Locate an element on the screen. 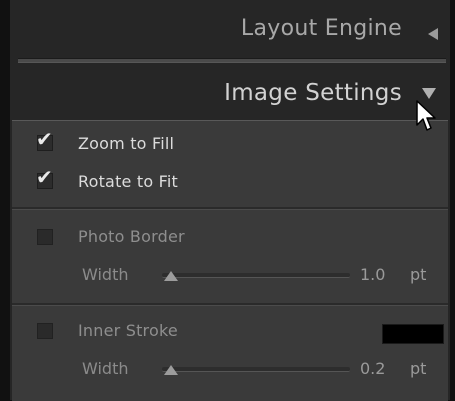  layout-engine-title: Layout Engine is located at coordinates (321, 28).